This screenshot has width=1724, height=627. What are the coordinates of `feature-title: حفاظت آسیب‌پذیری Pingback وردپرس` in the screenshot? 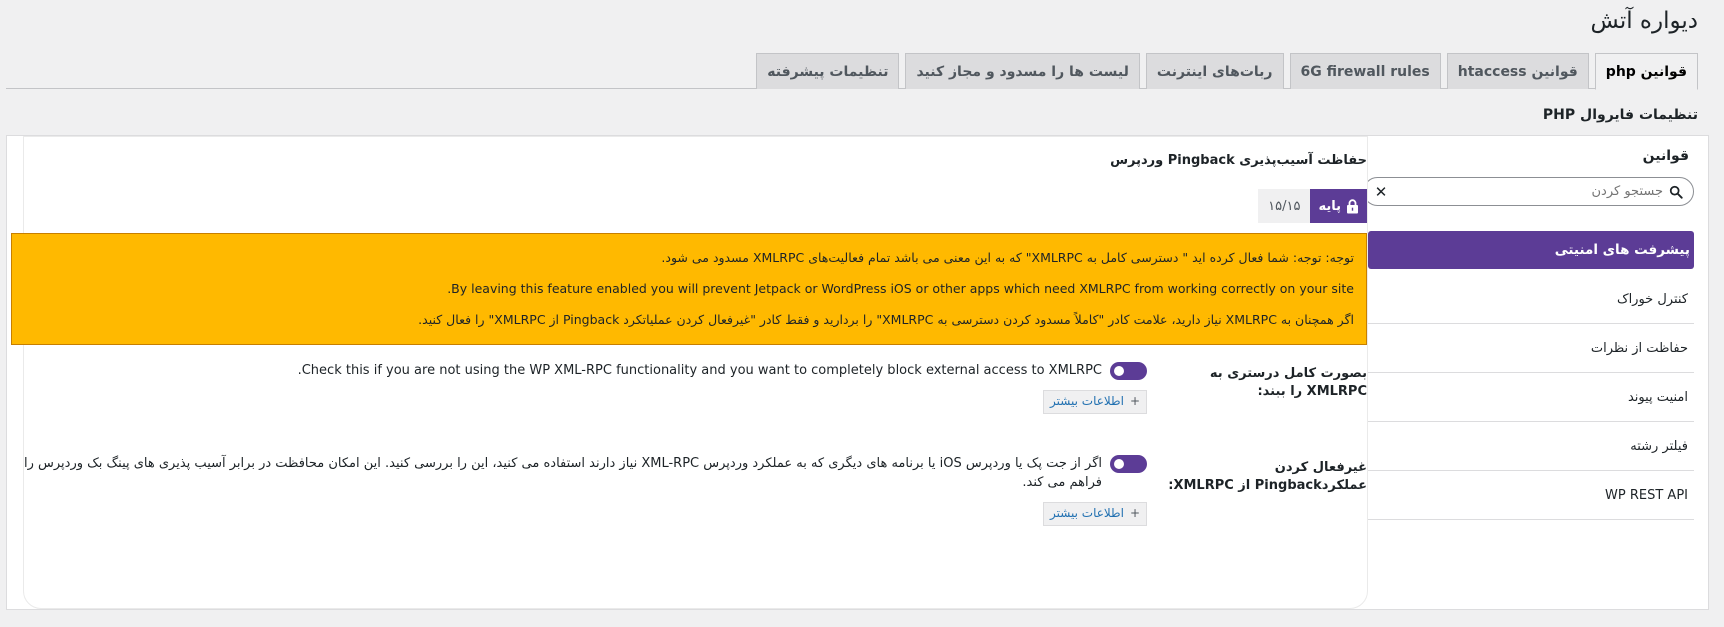 It's located at (1238, 160).